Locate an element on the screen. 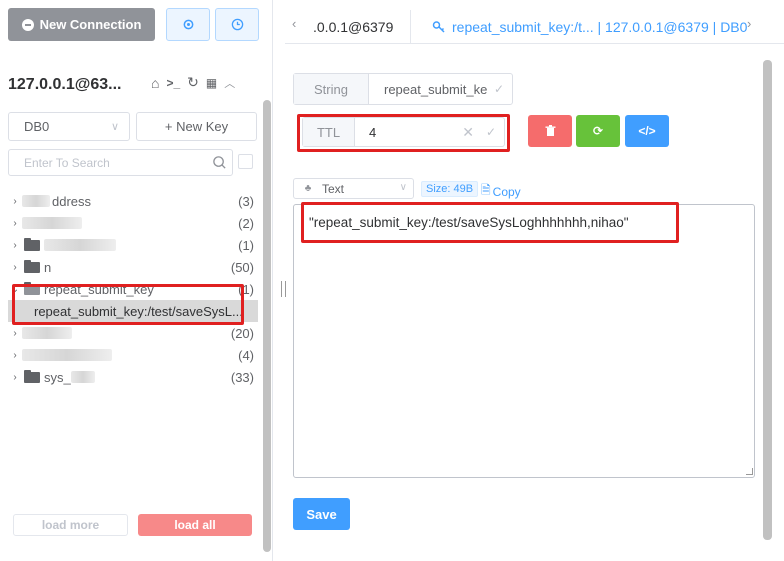 This screenshot has height=561, width=784. tab-connection: .0.0.1@6379 is located at coordinates (362, 27).